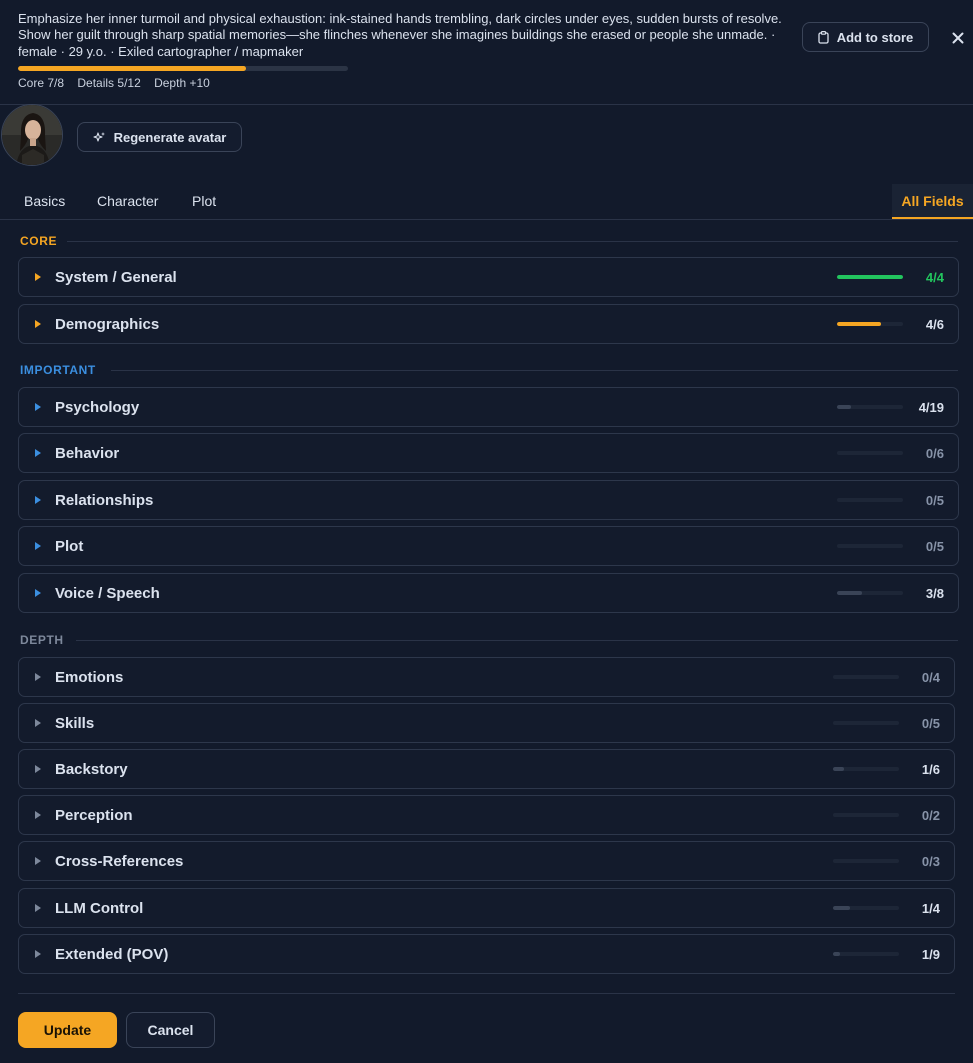 This screenshot has height=1063, width=973. Describe the element at coordinates (132, 68) in the screenshot. I see `completion-progress-fill` at that location.